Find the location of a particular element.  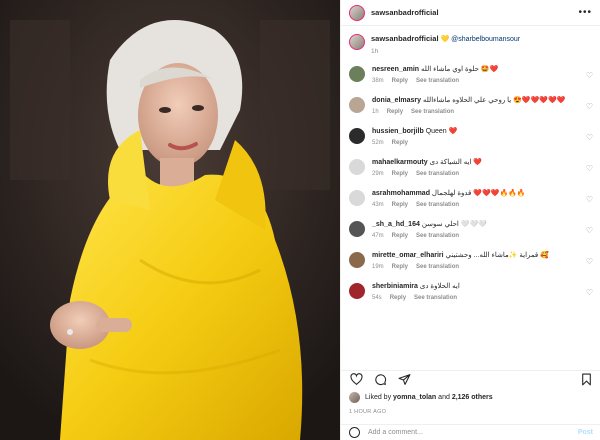

comment-username: mirette_omar_elhariri is located at coordinates (408, 255).